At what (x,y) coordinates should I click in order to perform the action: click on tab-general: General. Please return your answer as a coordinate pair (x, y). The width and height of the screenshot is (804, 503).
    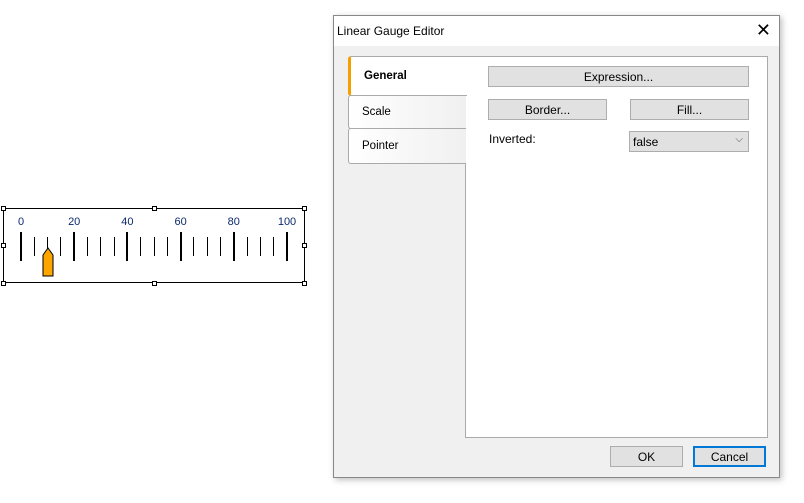
    Looking at the image, I should click on (407, 76).